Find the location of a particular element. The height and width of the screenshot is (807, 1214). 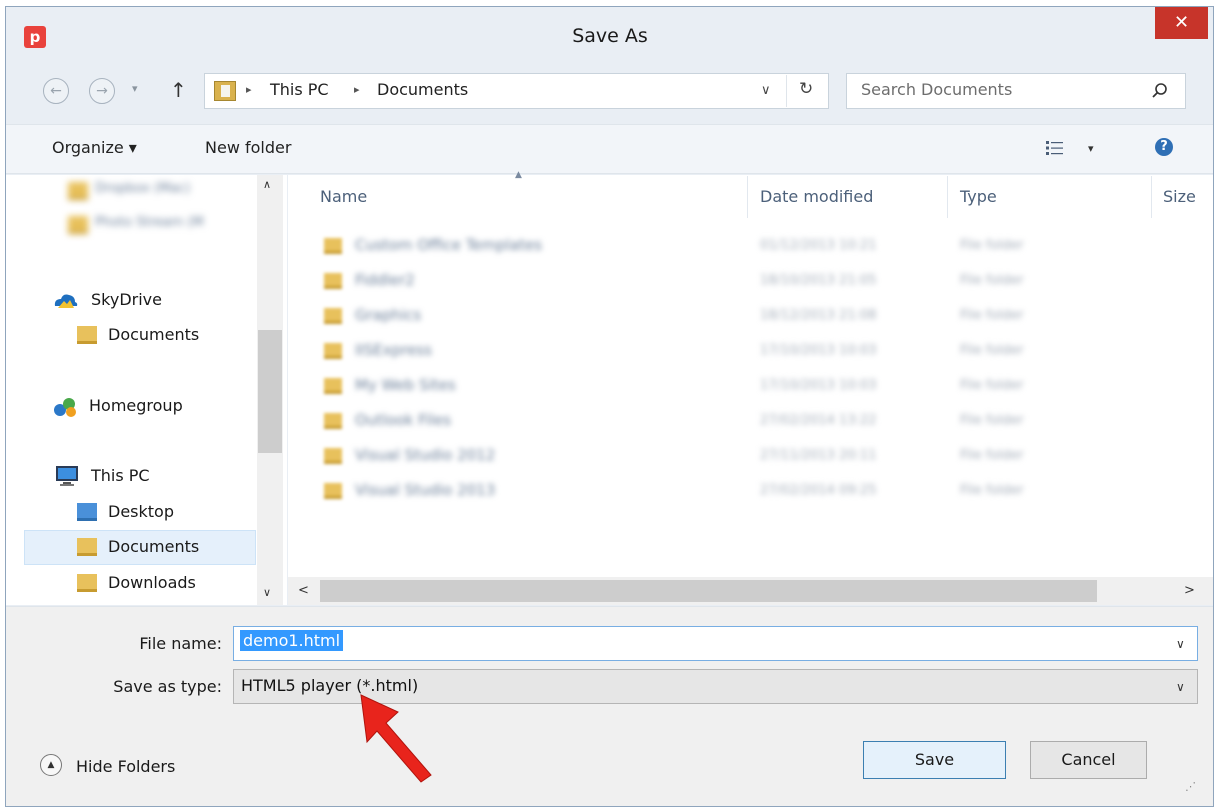

hide-folders-button: Hide Folders is located at coordinates (125, 766).